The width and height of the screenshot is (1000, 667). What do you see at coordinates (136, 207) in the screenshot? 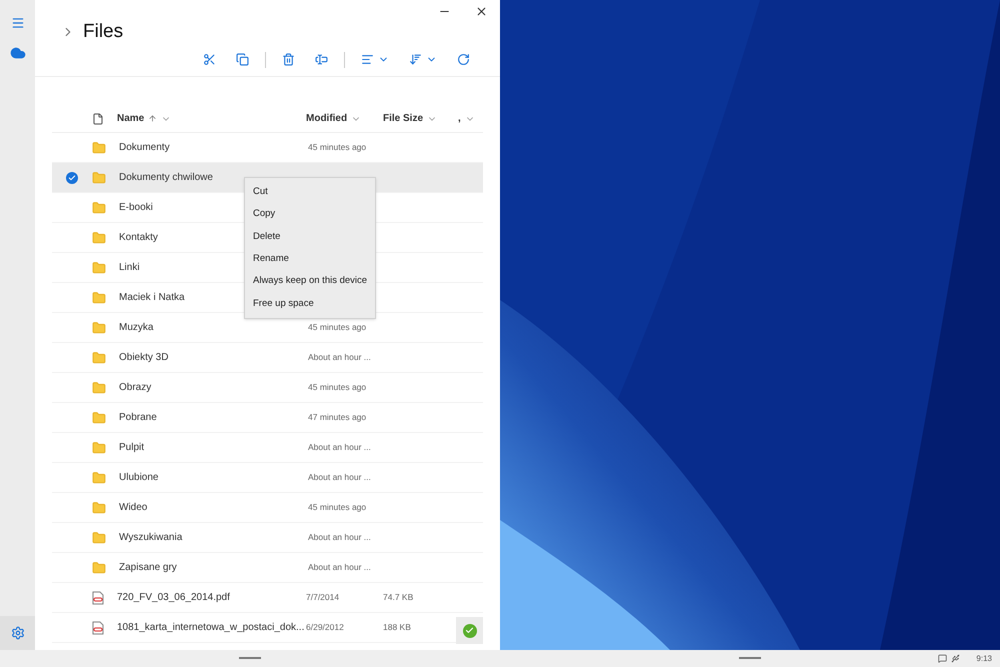
I see `file-name: E-booki` at bounding box center [136, 207].